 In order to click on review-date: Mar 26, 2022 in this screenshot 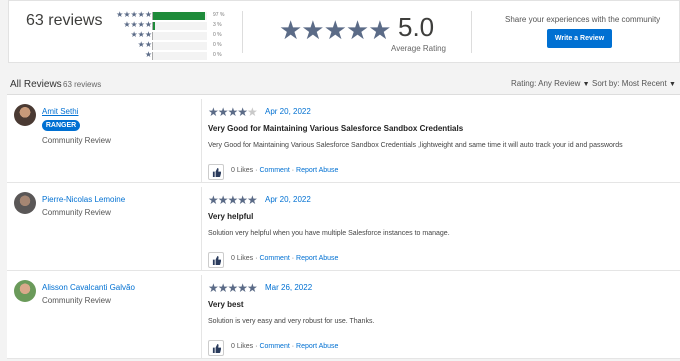, I will do `click(289, 287)`.